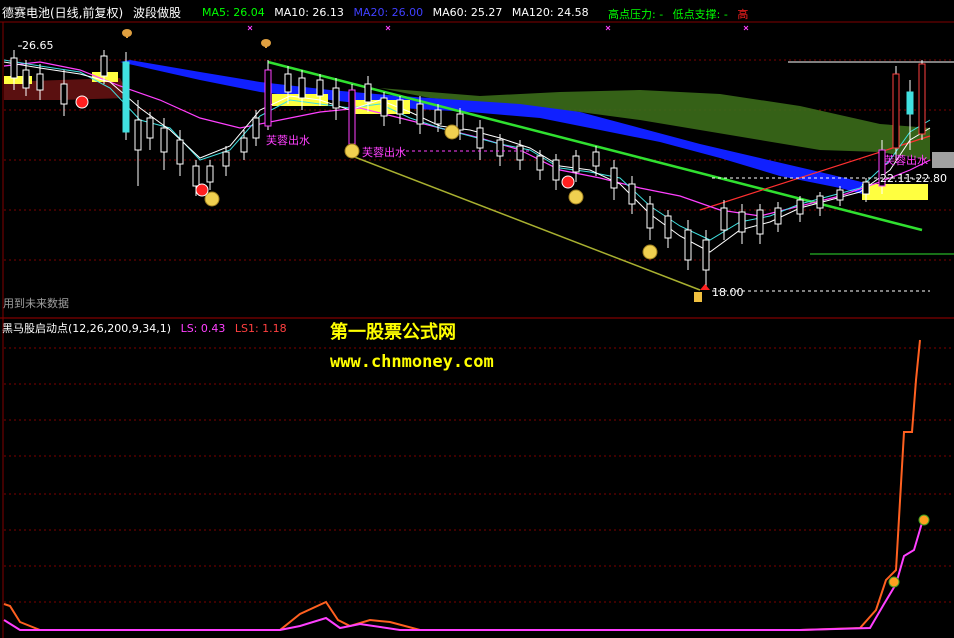  Describe the element at coordinates (700, 14) in the screenshot. I see `support-value: 低点支撑: -` at that location.